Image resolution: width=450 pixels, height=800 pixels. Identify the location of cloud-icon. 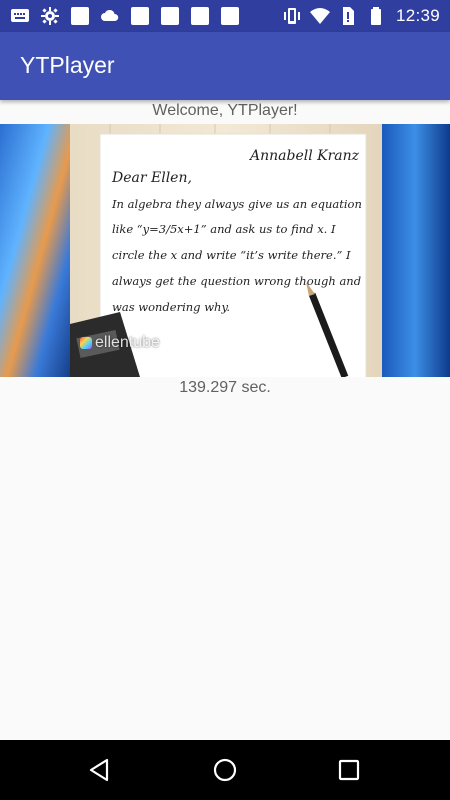
(110, 16).